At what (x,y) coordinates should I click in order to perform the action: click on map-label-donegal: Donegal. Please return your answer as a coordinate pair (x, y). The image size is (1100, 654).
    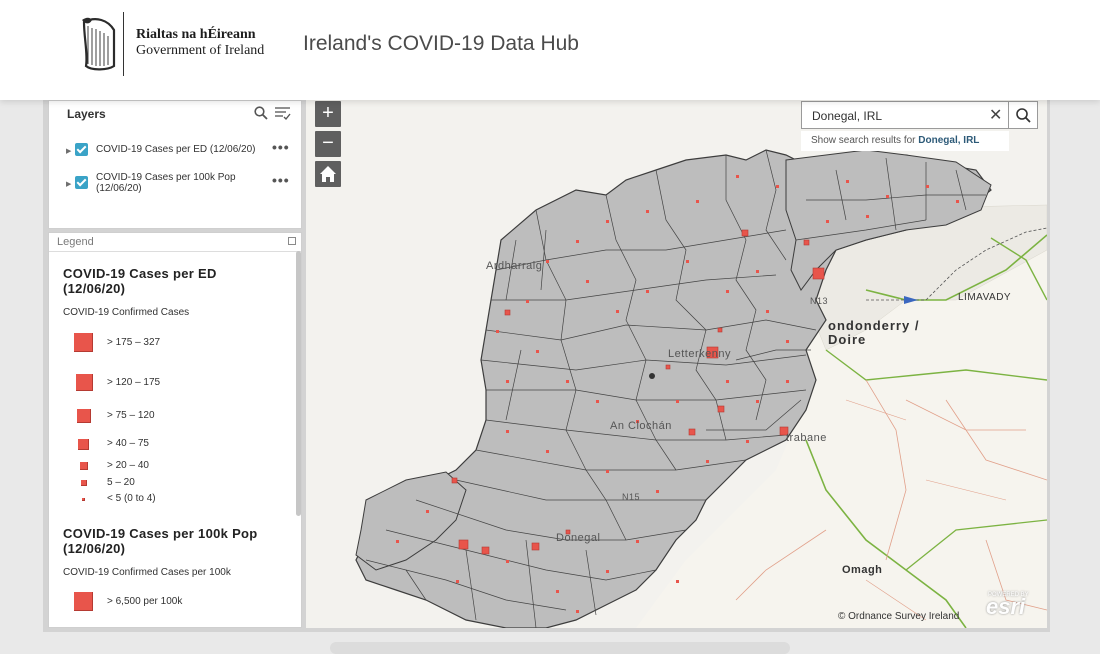
    Looking at the image, I should click on (578, 538).